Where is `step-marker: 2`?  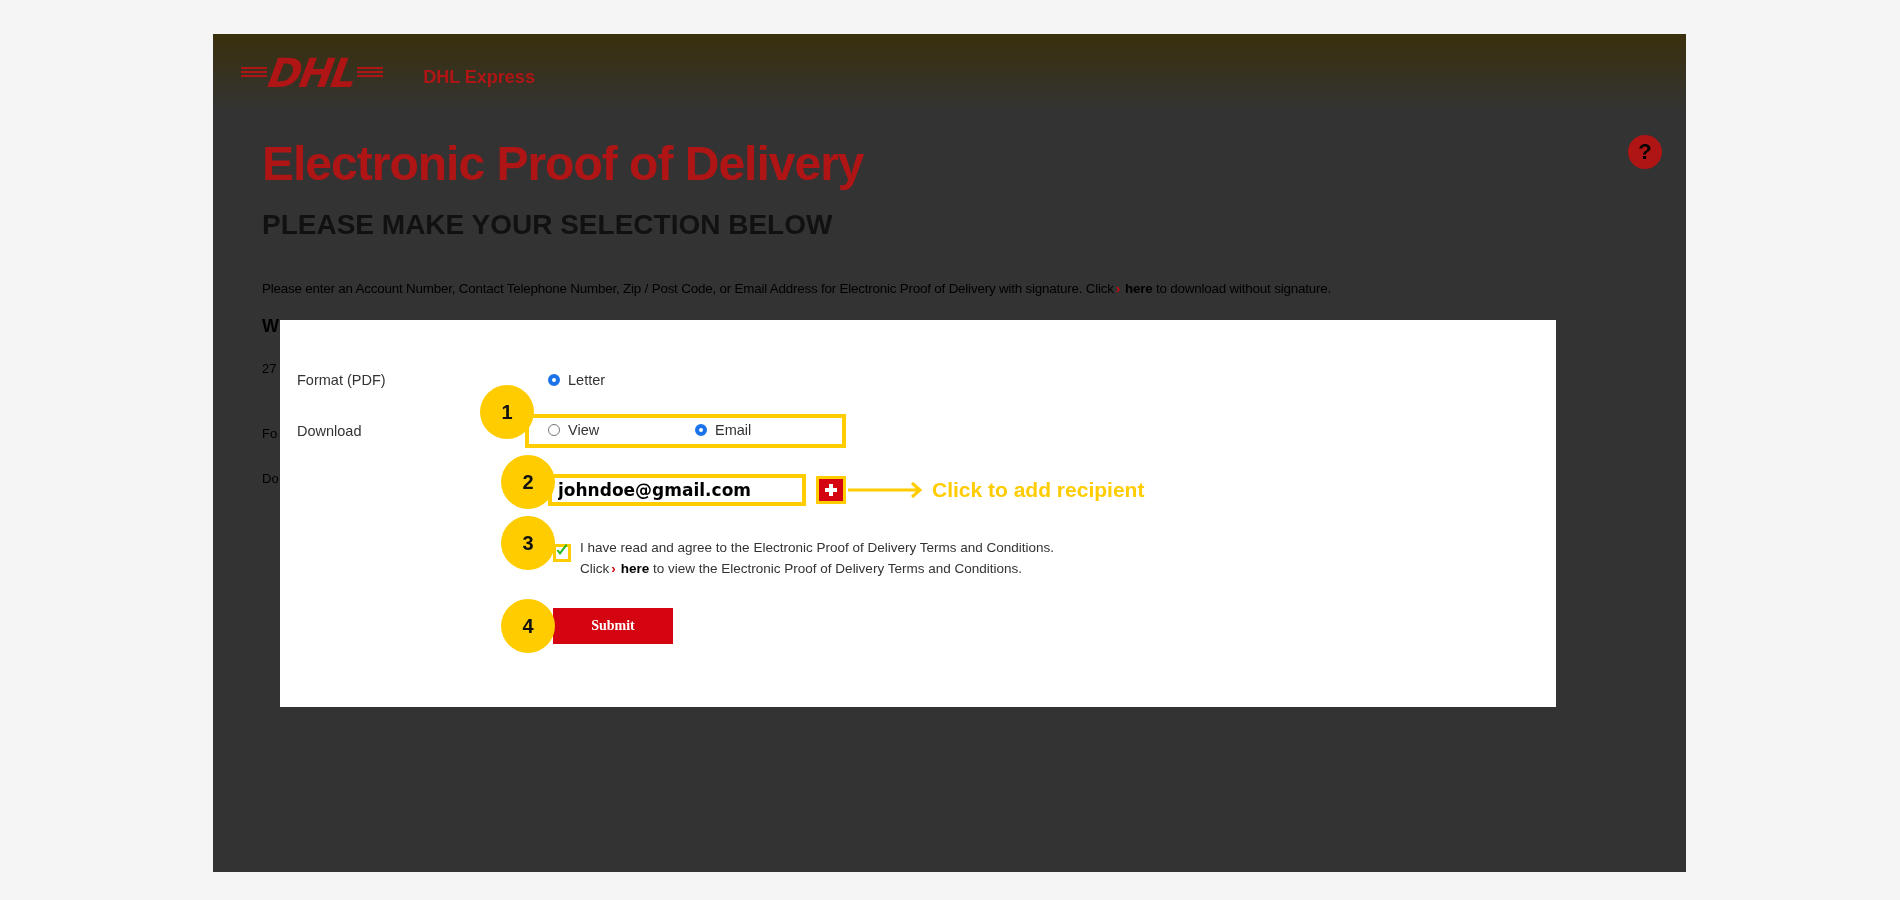 step-marker: 2 is located at coordinates (528, 482).